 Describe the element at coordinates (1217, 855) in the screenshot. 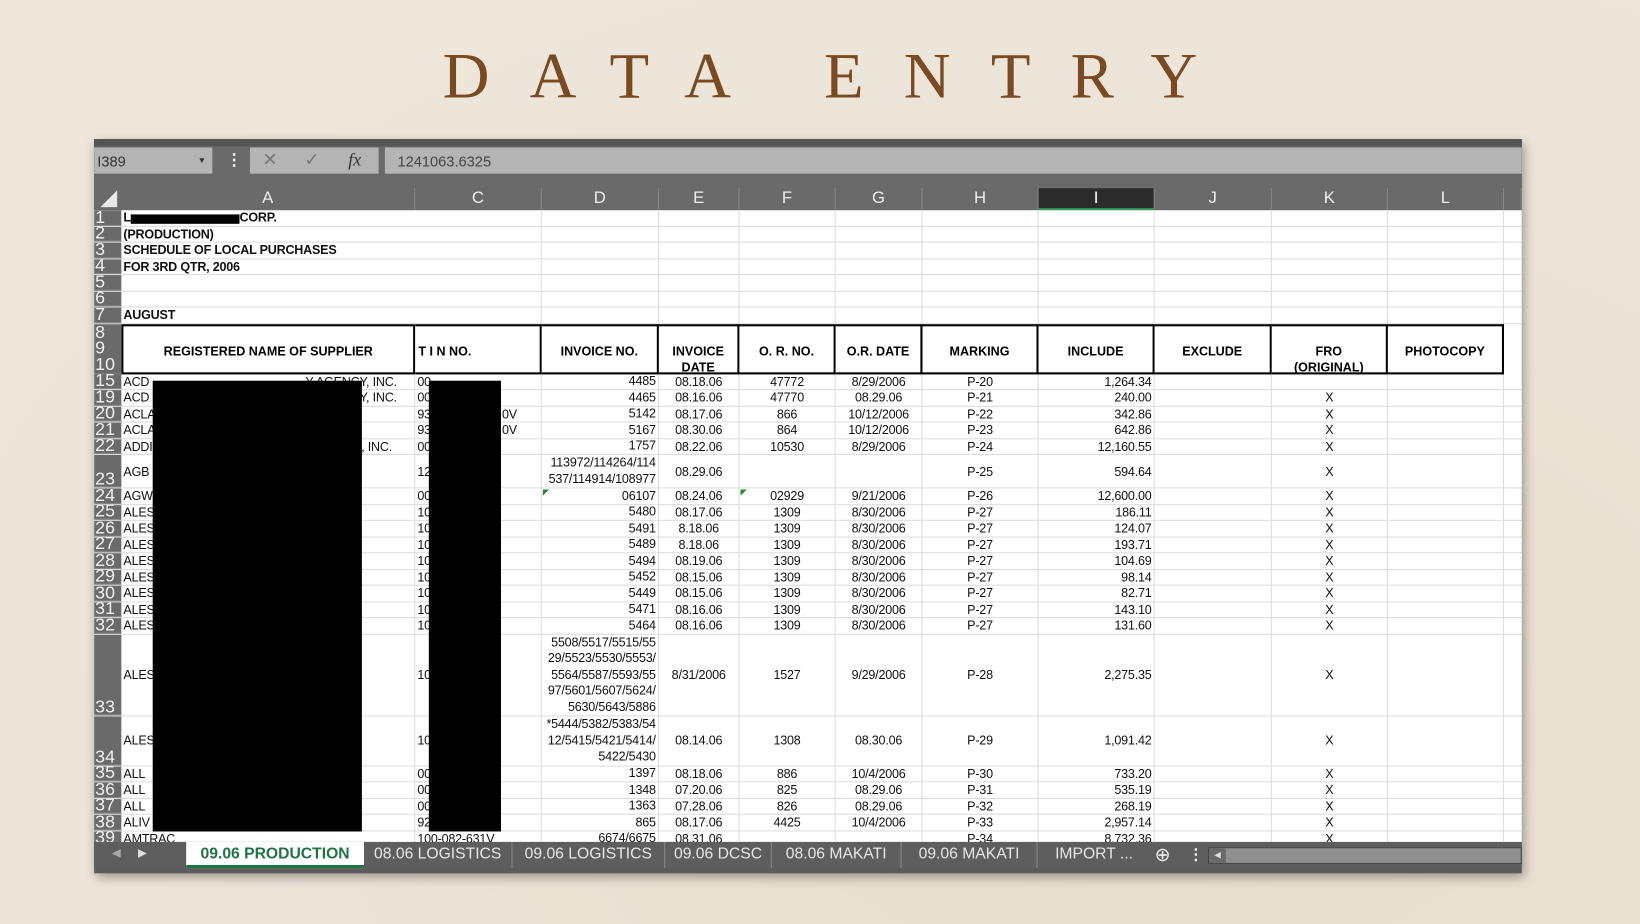

I see `scroll-left-icon: ◀` at that location.